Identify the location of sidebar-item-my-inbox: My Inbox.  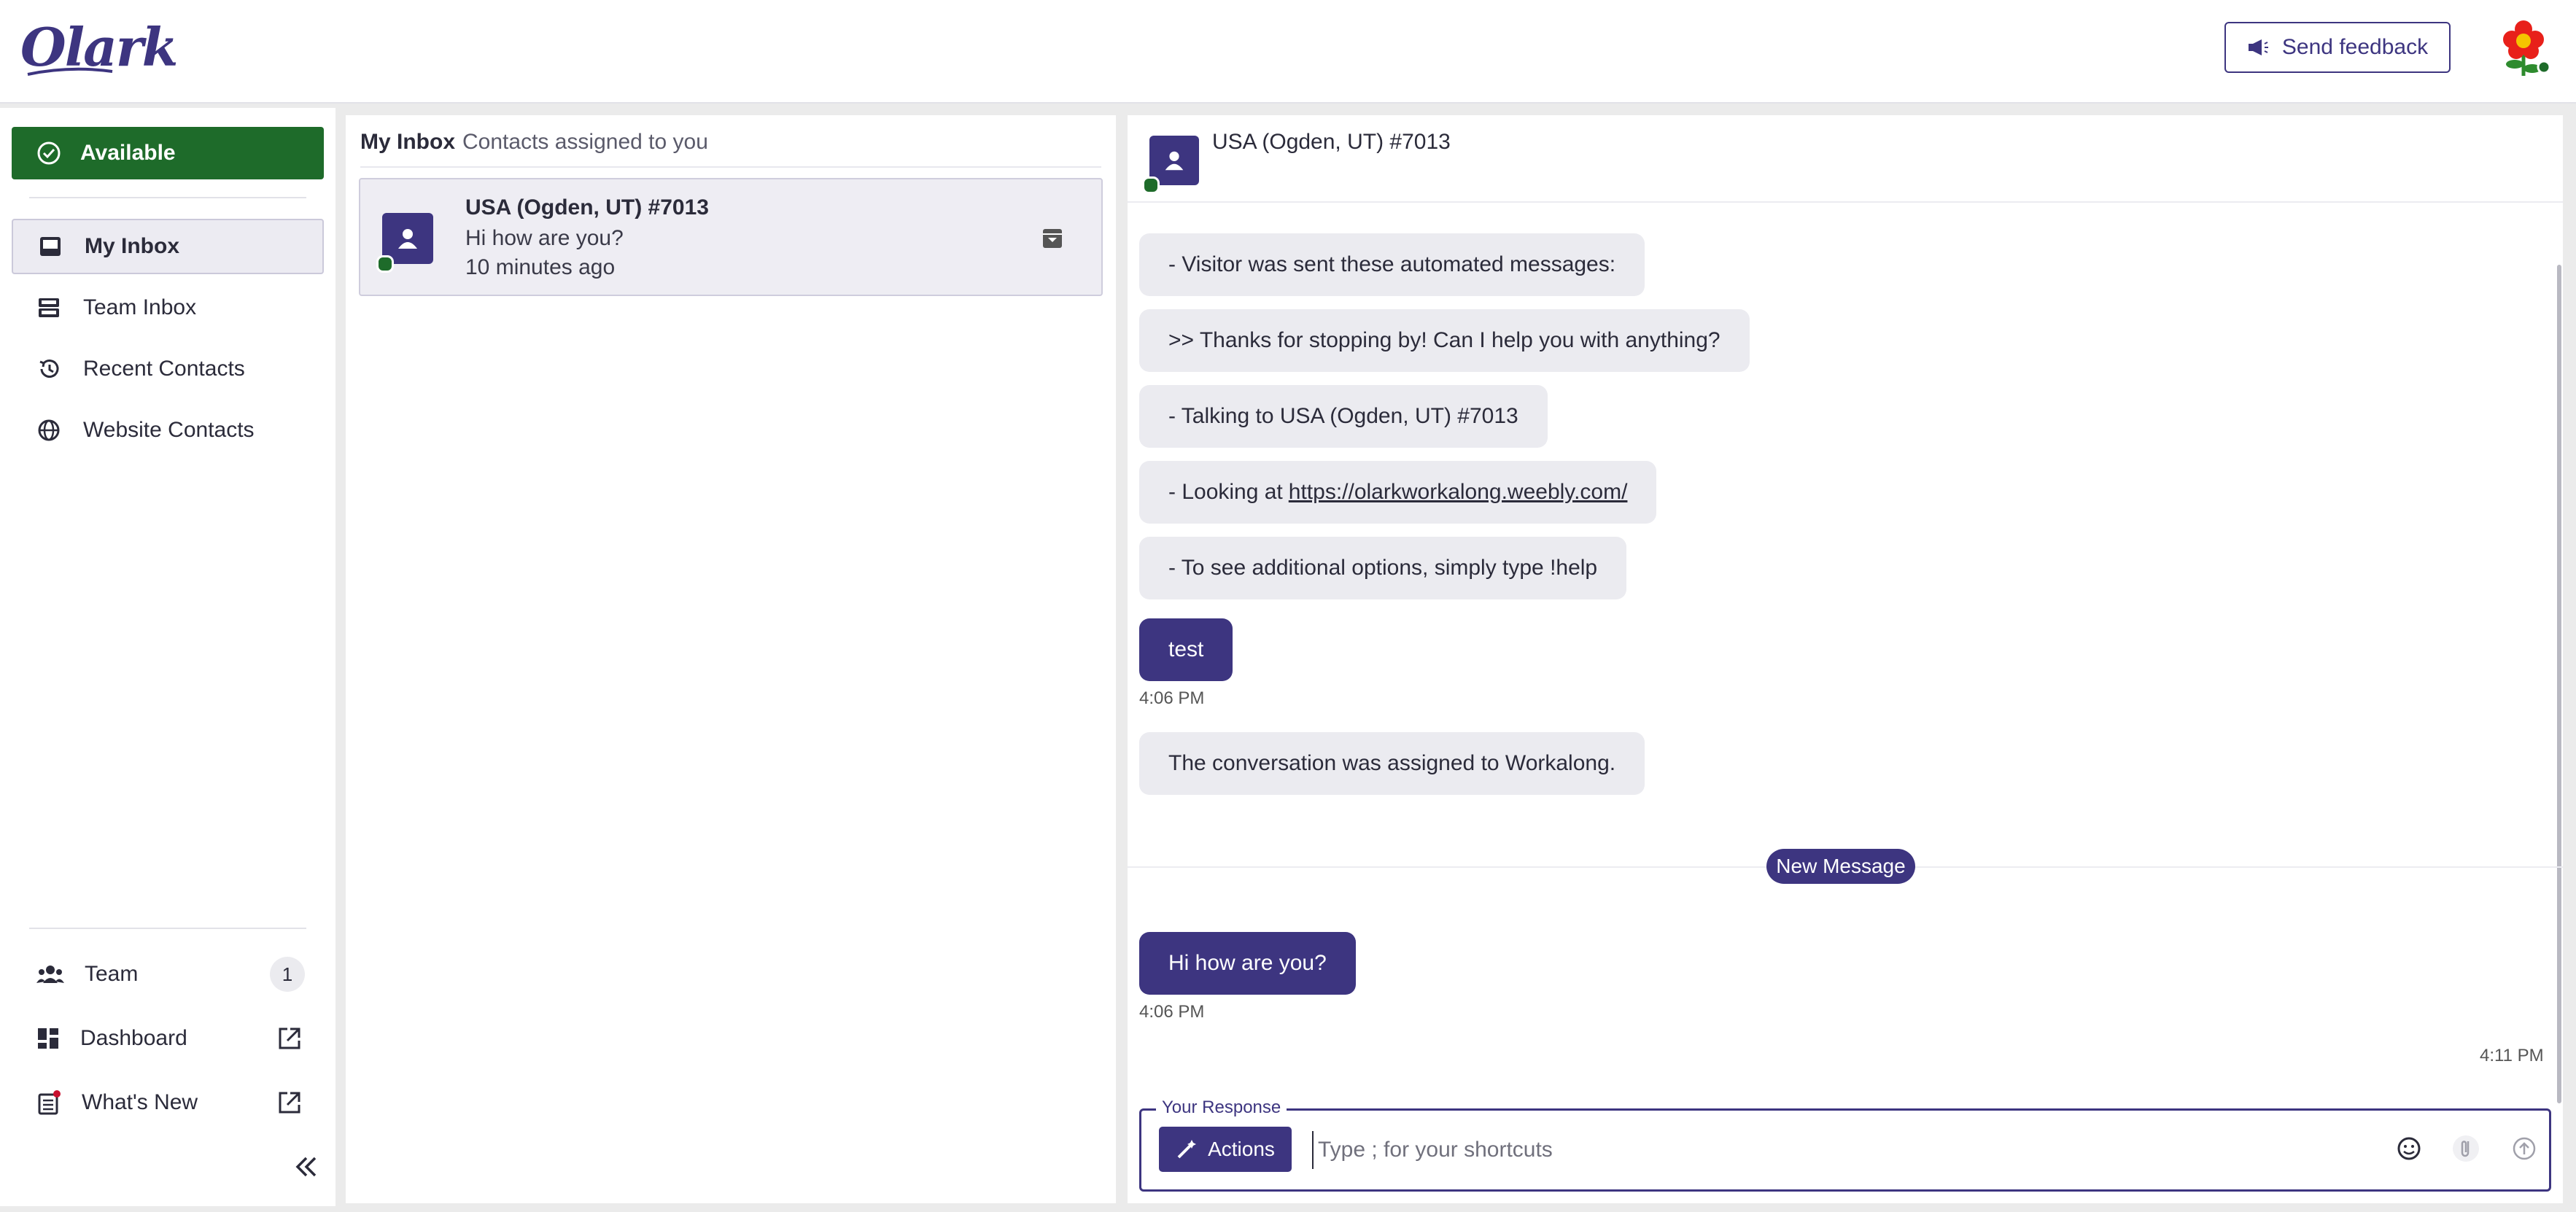
(168, 247).